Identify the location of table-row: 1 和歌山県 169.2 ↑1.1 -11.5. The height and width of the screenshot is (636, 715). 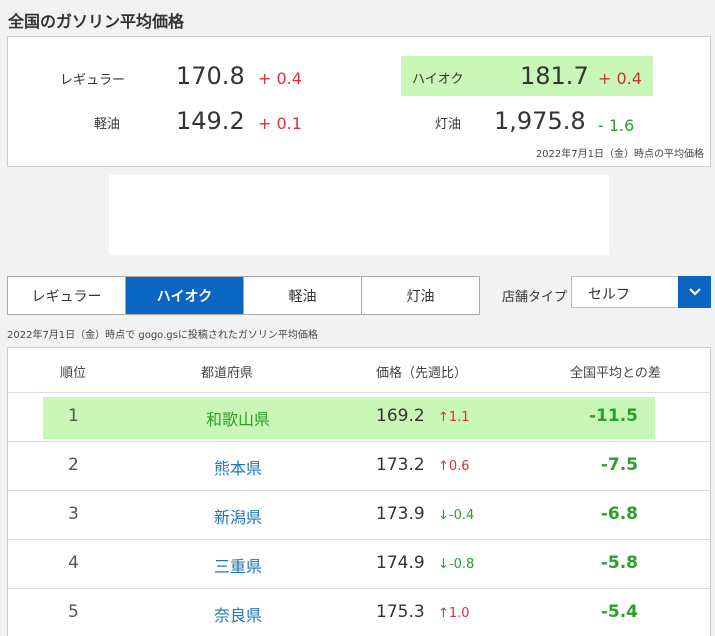
(359, 416).